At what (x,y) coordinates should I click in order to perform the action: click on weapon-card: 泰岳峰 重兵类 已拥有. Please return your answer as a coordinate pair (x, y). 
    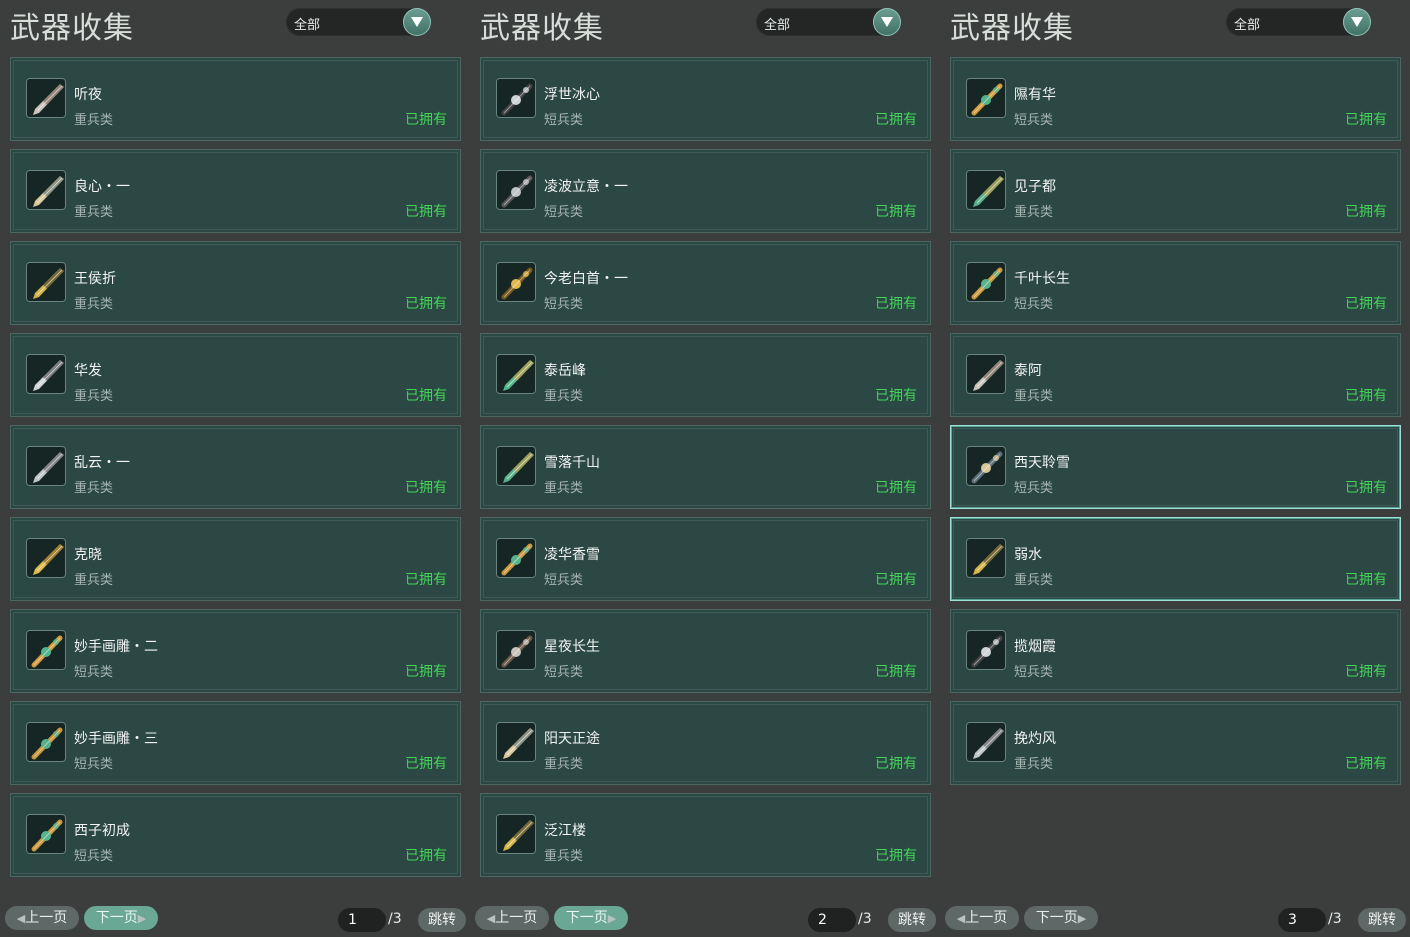
    Looking at the image, I should click on (705, 375).